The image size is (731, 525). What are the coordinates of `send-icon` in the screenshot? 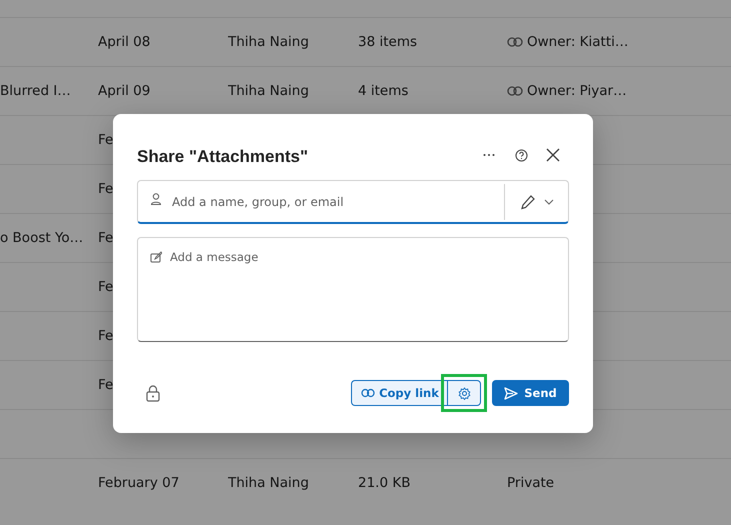 It's located at (511, 393).